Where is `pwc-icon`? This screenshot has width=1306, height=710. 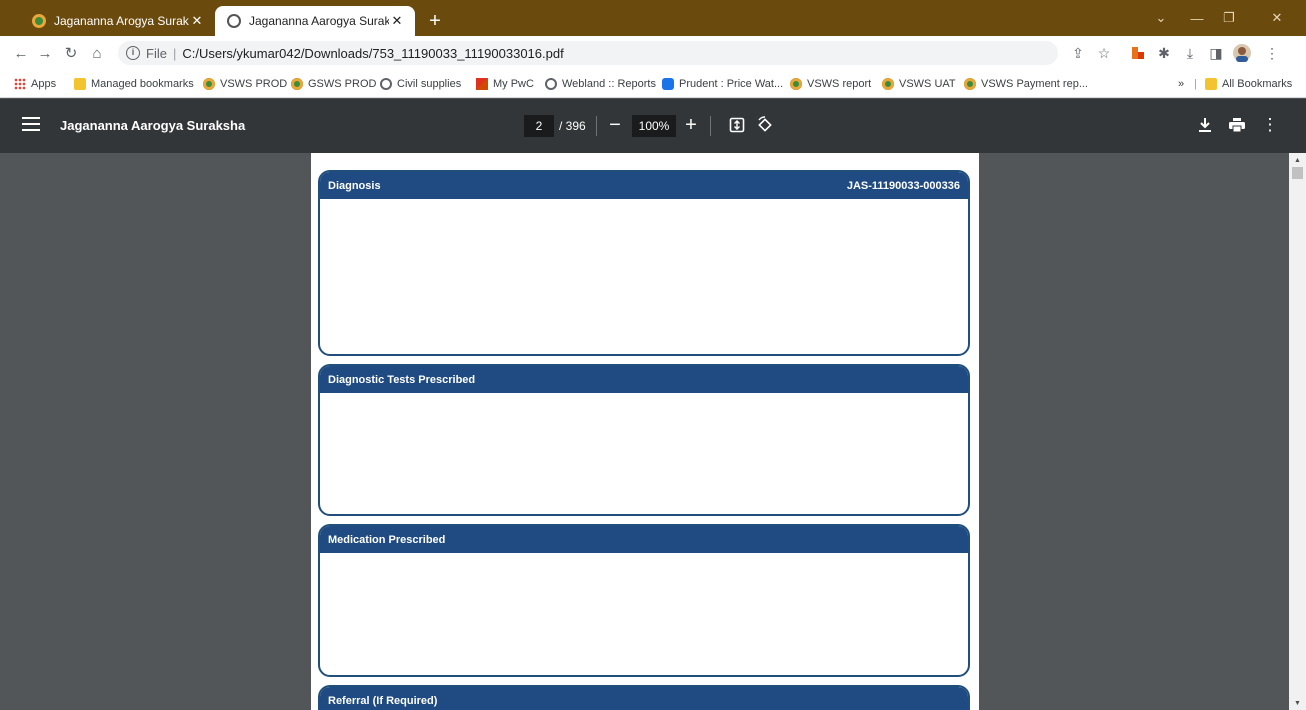
pwc-icon is located at coordinates (482, 84).